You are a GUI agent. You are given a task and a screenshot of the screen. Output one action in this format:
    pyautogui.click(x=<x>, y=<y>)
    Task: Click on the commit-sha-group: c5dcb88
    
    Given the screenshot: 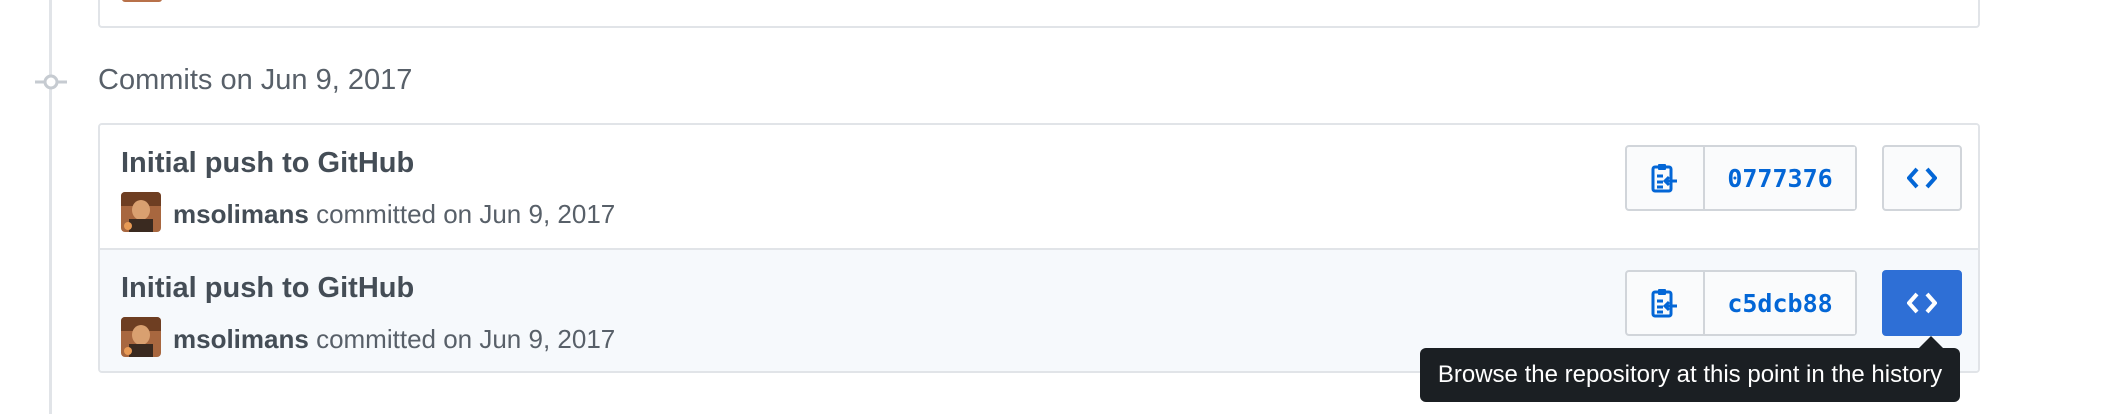 What is the action you would take?
    pyautogui.click(x=1741, y=303)
    